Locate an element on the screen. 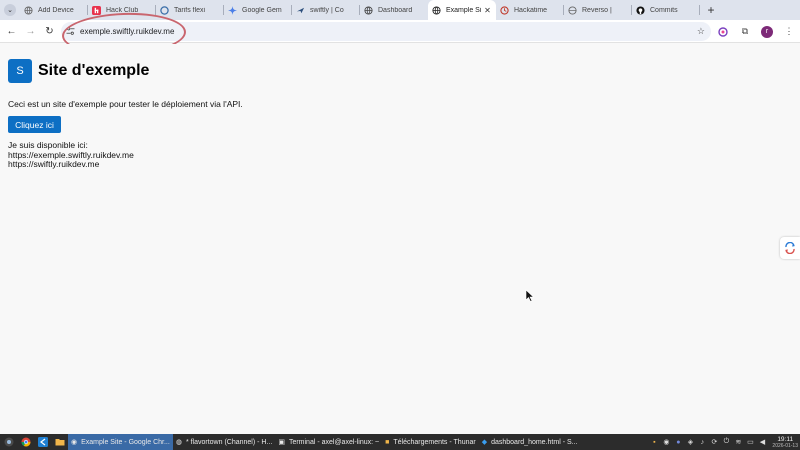 The image size is (800, 450). extension-icon is located at coordinates (723, 31).